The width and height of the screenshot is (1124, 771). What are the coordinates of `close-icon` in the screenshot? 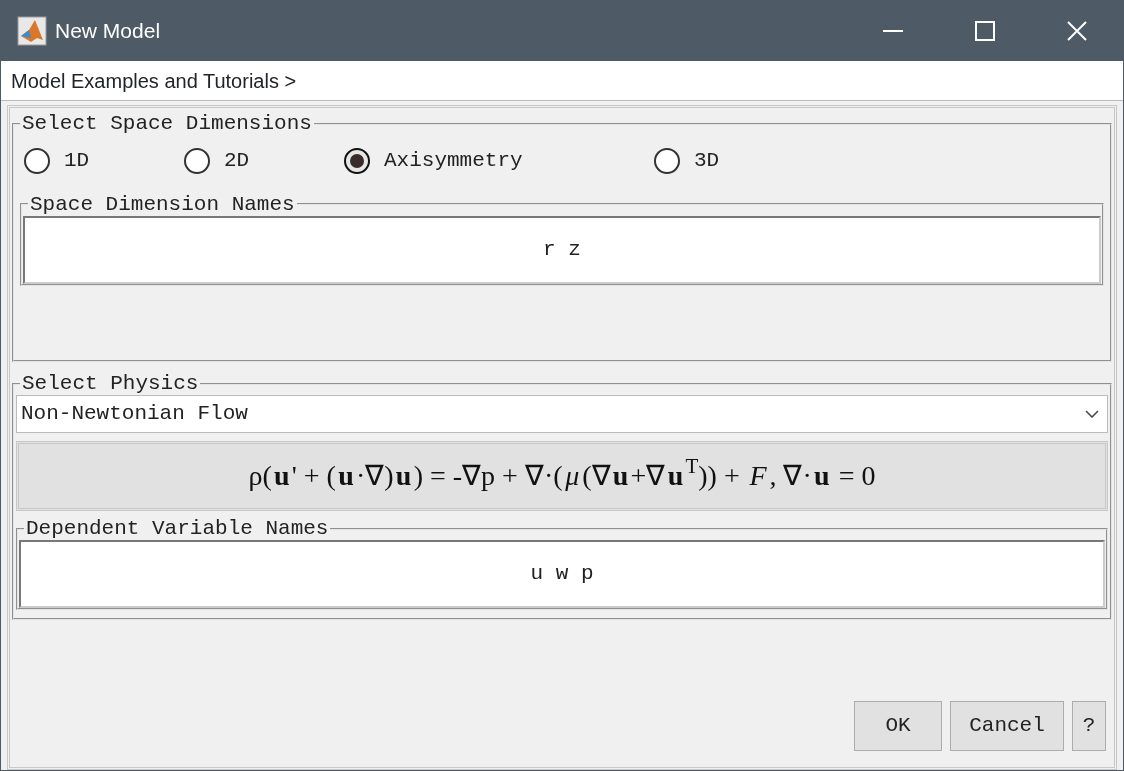 It's located at (1077, 31).